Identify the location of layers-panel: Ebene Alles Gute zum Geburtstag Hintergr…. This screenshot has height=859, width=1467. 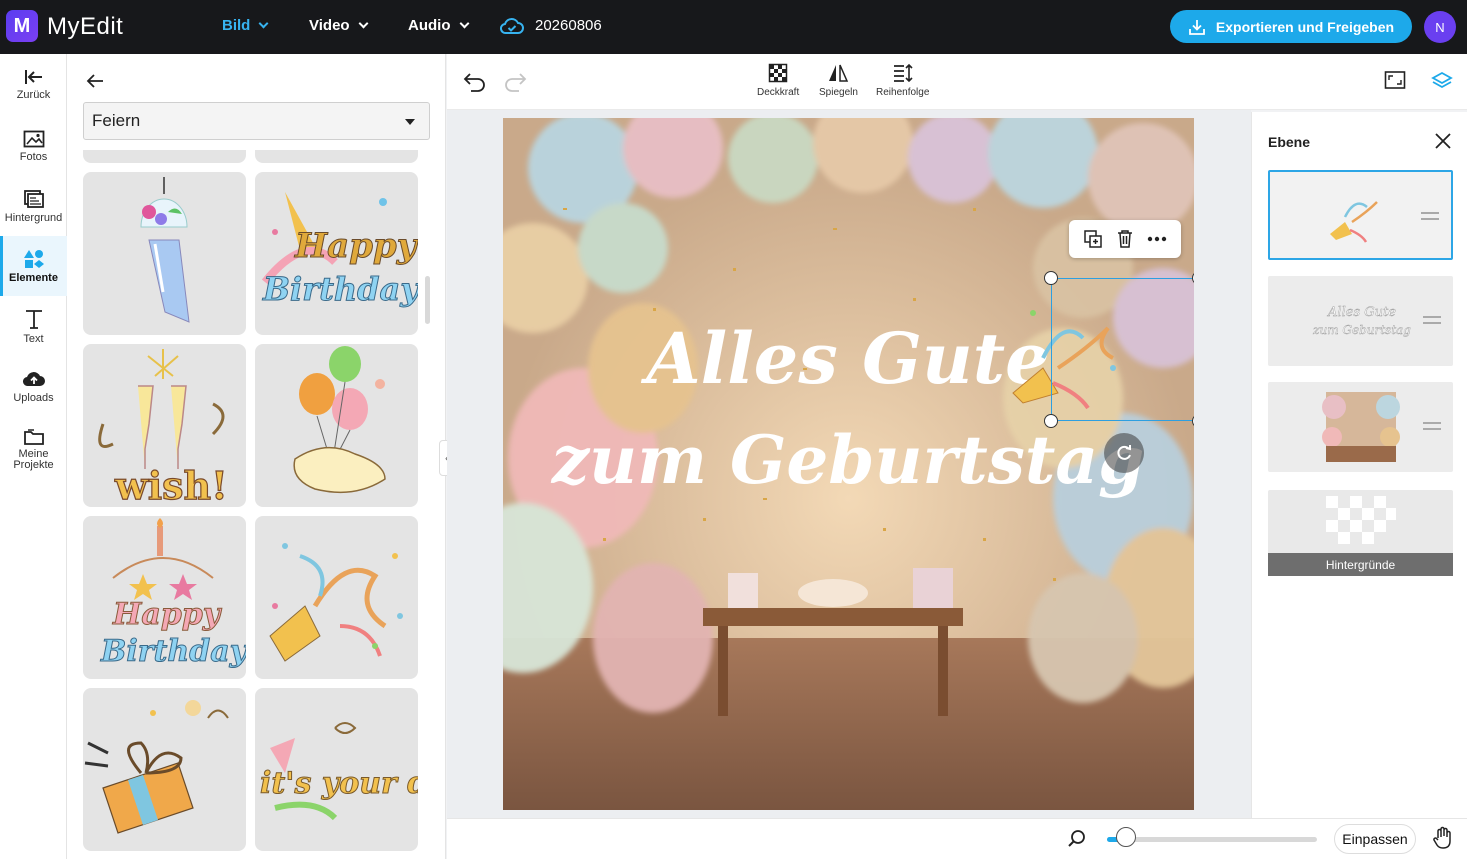
(1359, 465).